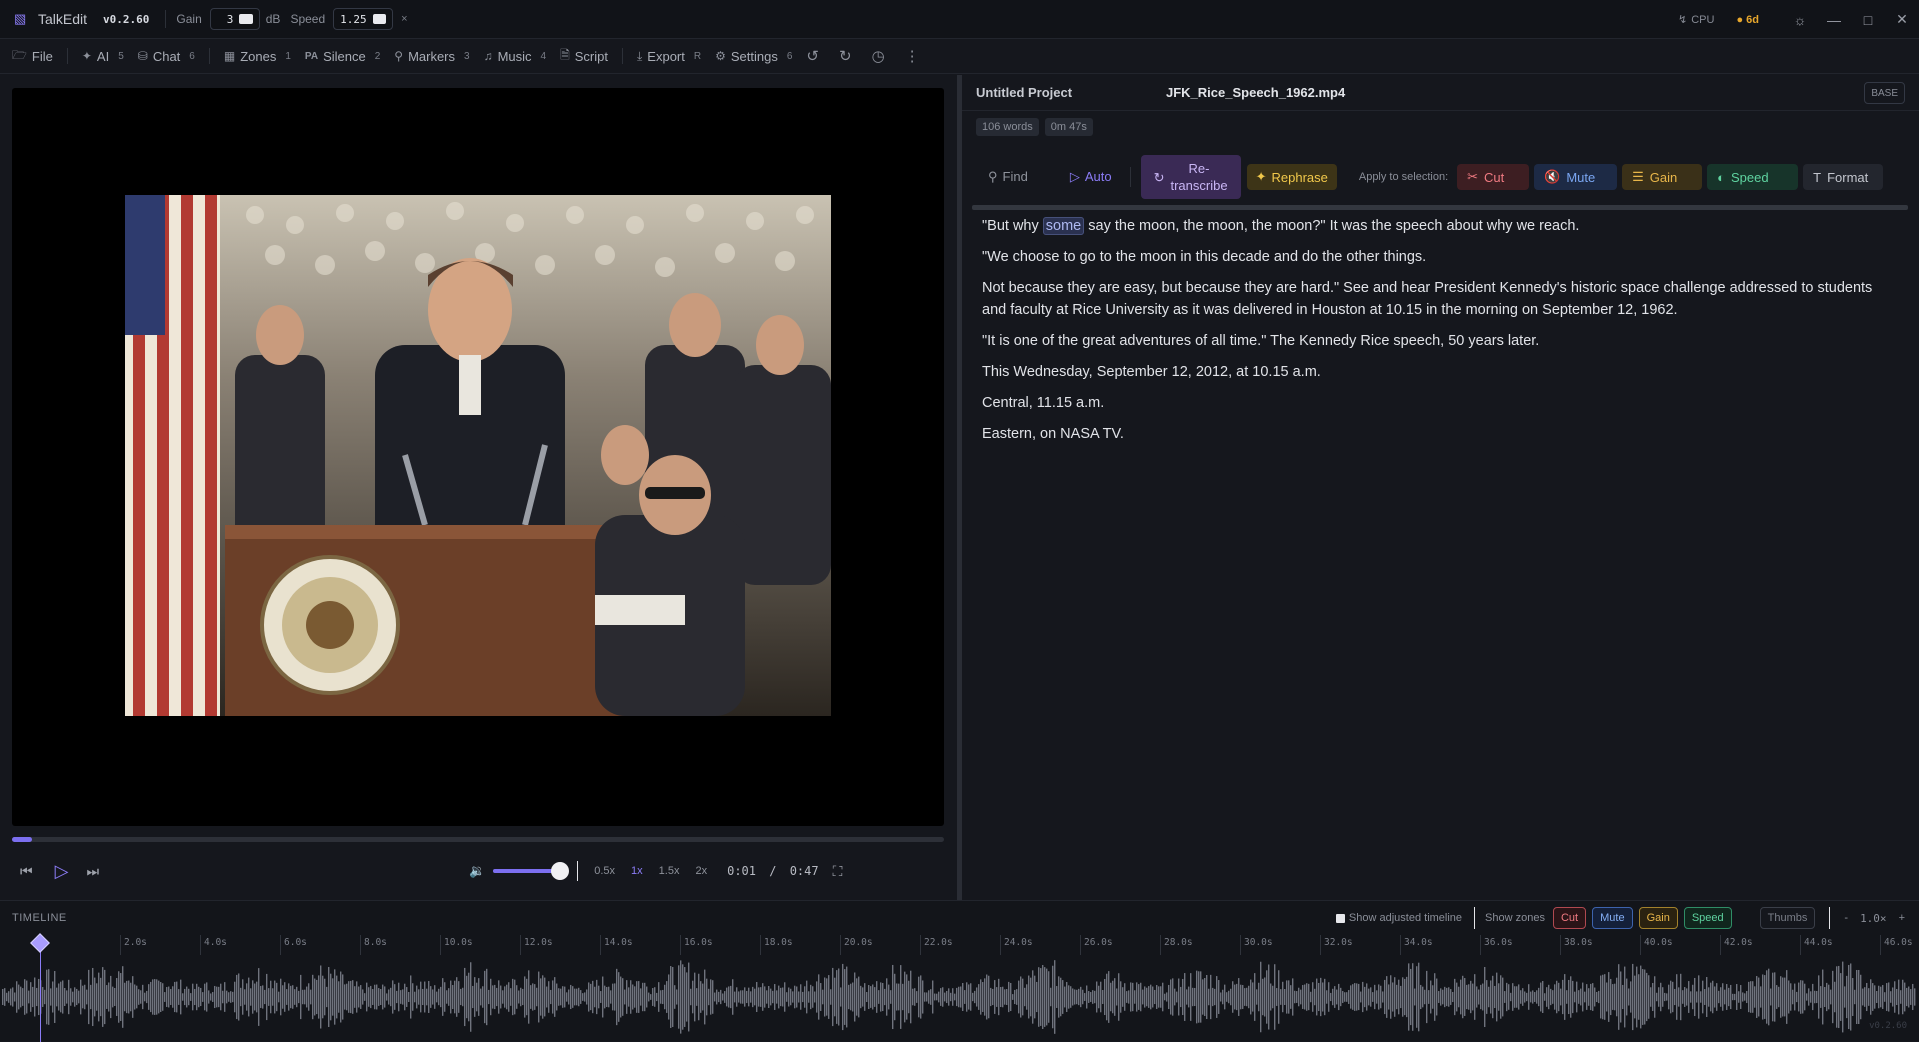 The image size is (1919, 1042). Describe the element at coordinates (62, 871) in the screenshot. I see `play-icon: ▷` at that location.